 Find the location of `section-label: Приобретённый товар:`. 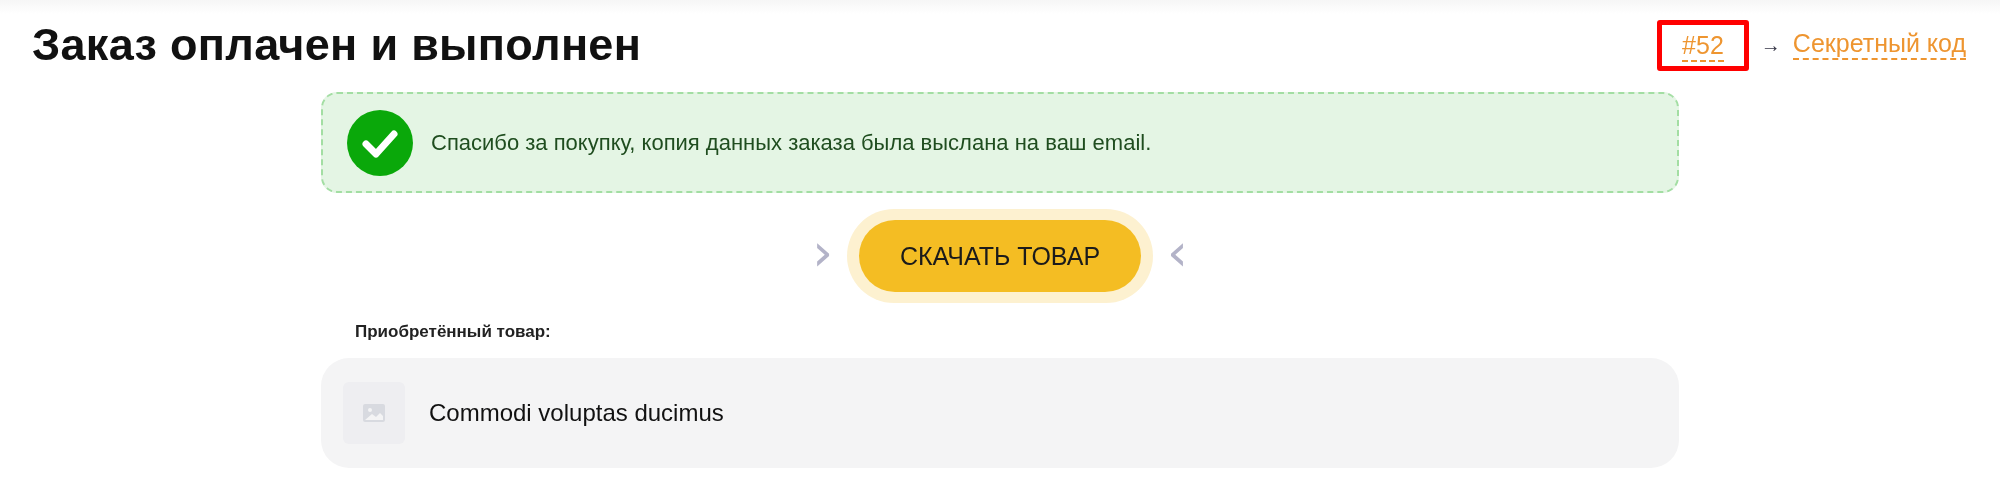

section-label: Приобретённый товар: is located at coordinates (453, 332).